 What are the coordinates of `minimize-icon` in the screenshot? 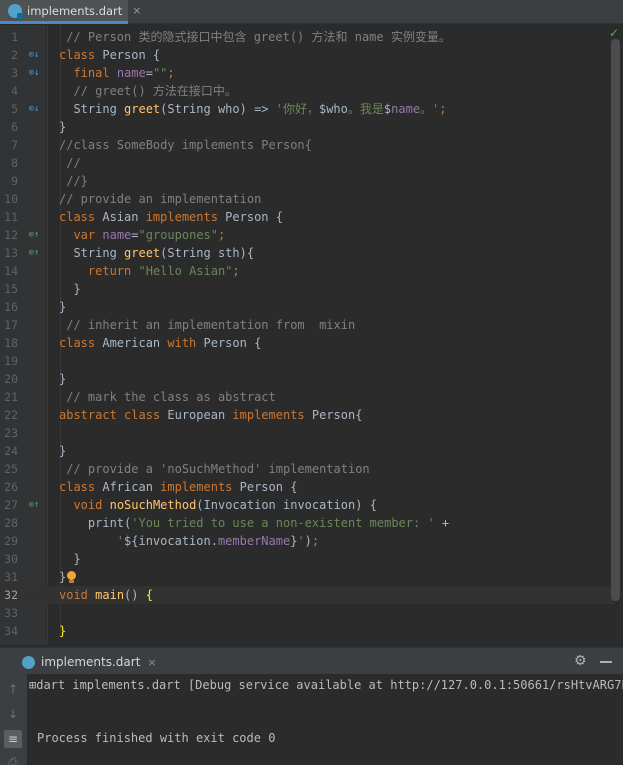 It's located at (606, 662).